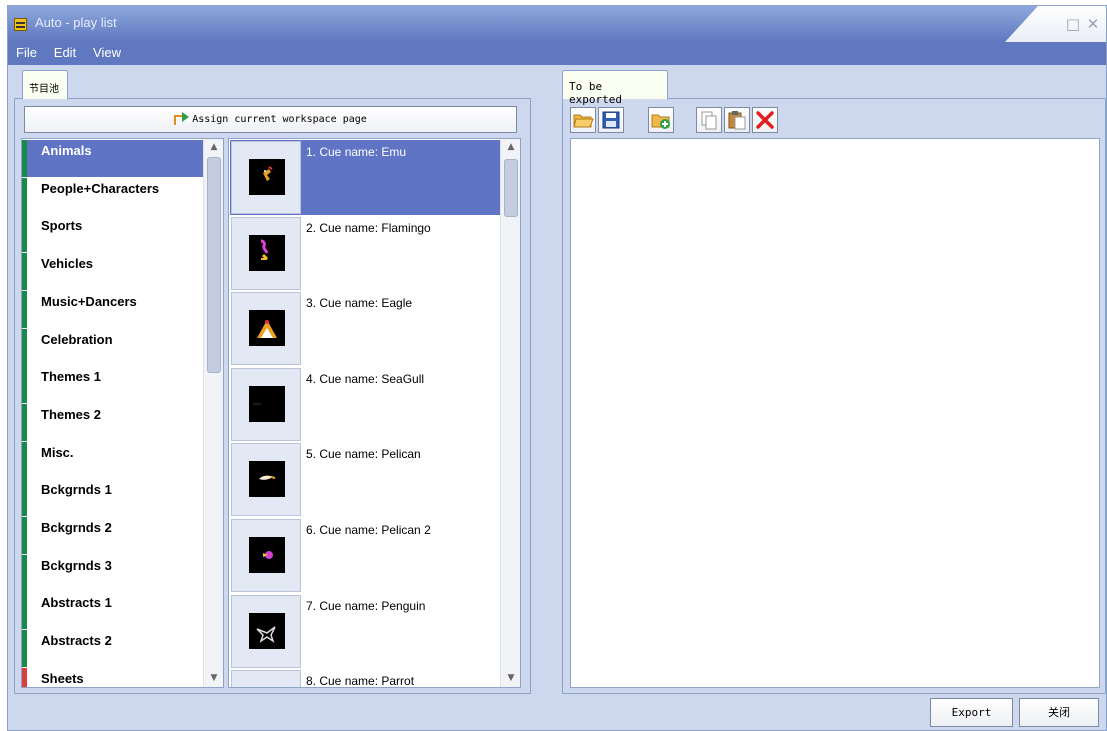 This screenshot has height=731, width=1107. What do you see at coordinates (1059, 712) in the screenshot?
I see `close-button: 关闭` at bounding box center [1059, 712].